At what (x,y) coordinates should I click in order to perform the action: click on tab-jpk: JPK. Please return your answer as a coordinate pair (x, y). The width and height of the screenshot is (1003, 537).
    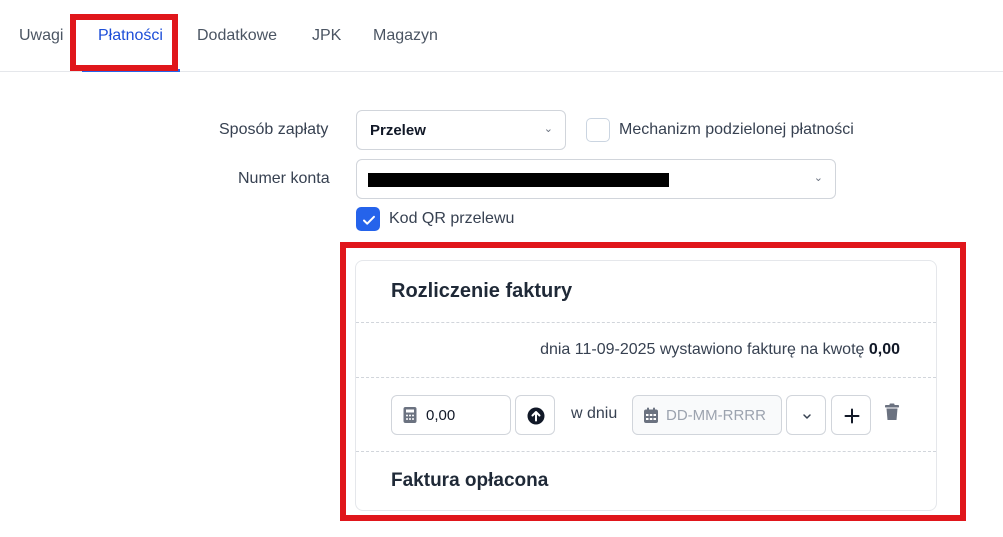
    Looking at the image, I should click on (326, 36).